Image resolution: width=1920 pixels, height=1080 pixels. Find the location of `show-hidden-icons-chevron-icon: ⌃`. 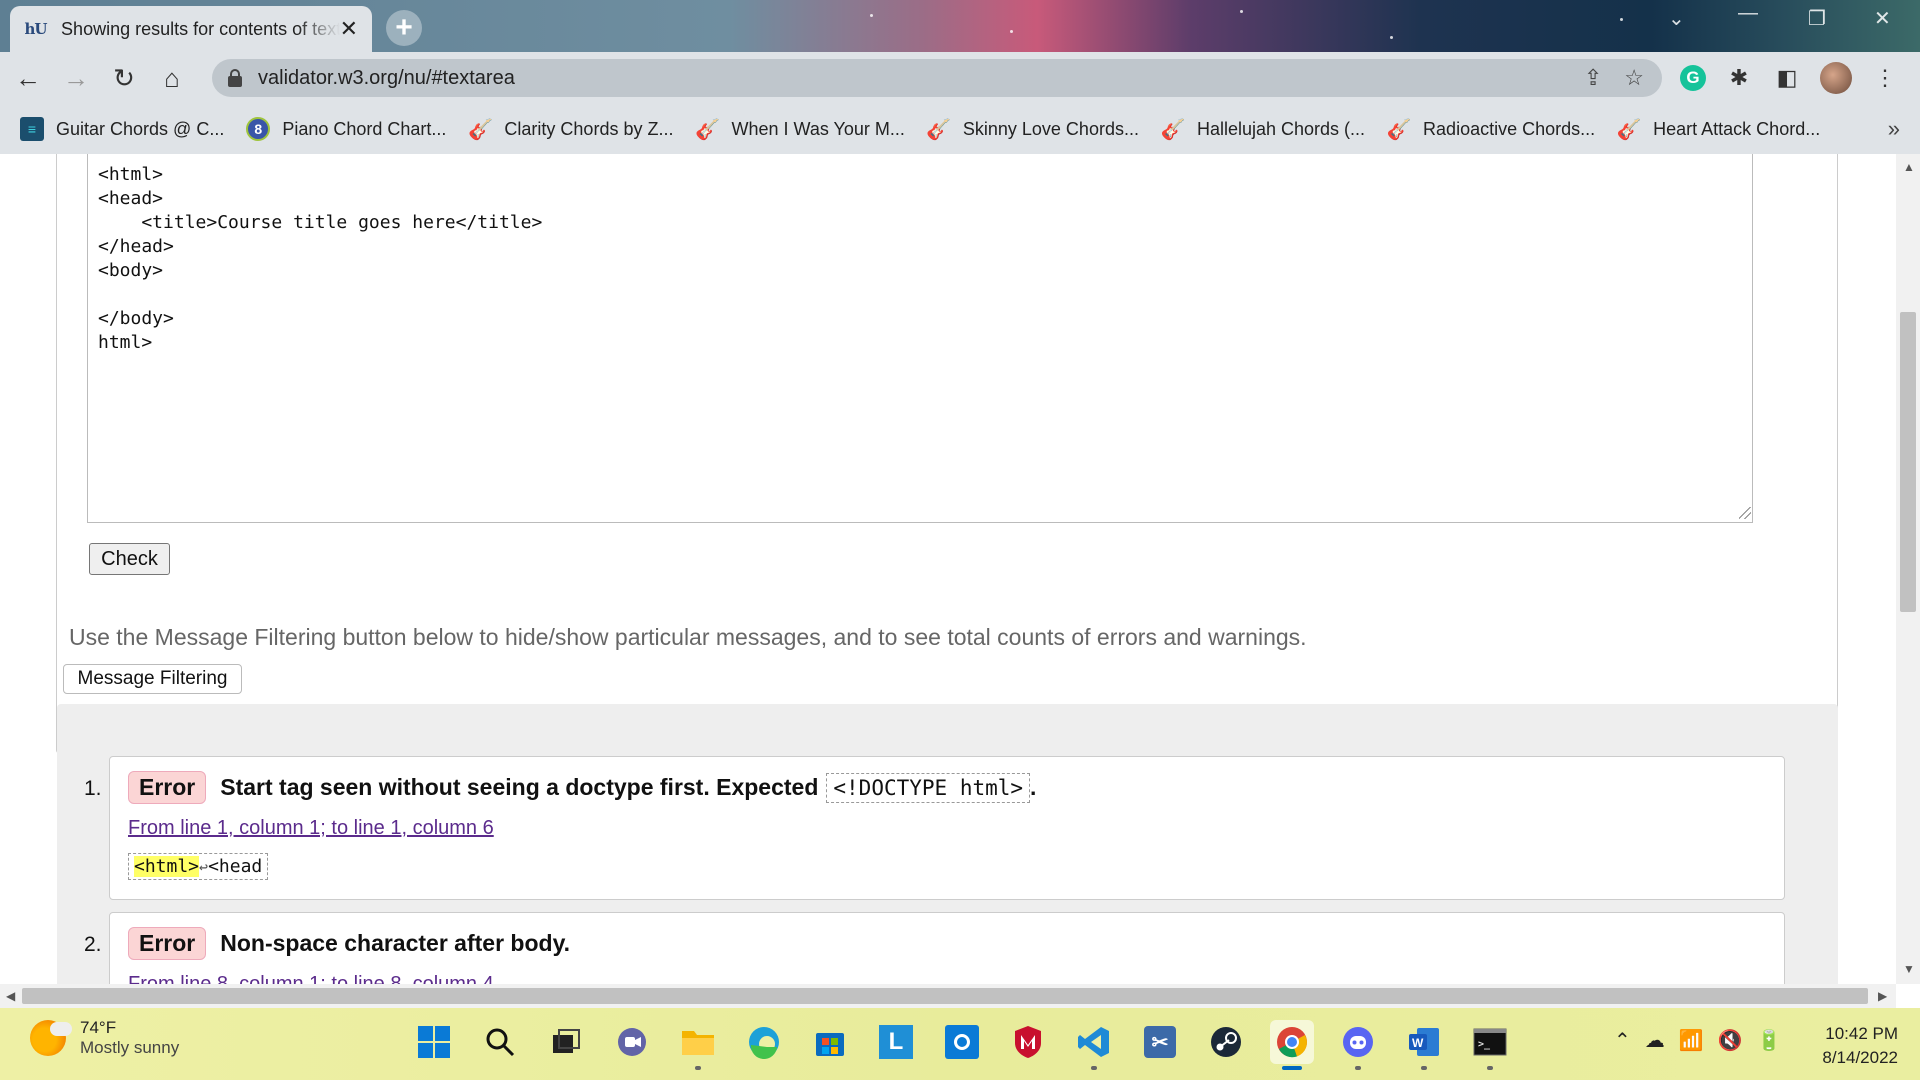

show-hidden-icons-chevron-icon: ⌃ is located at coordinates (1622, 1040).